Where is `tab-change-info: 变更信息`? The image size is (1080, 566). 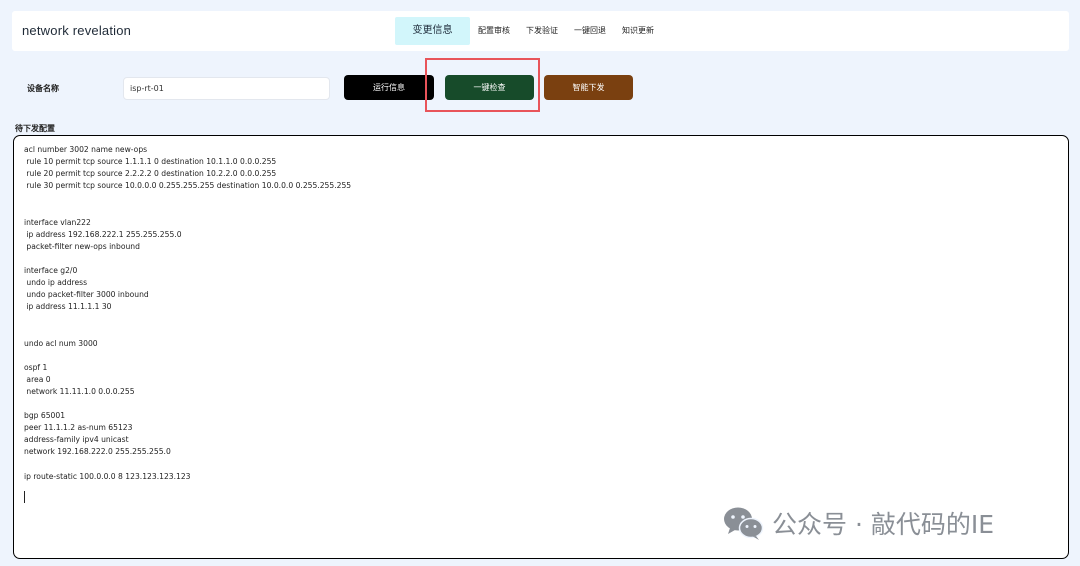 tab-change-info: 变更信息 is located at coordinates (432, 31).